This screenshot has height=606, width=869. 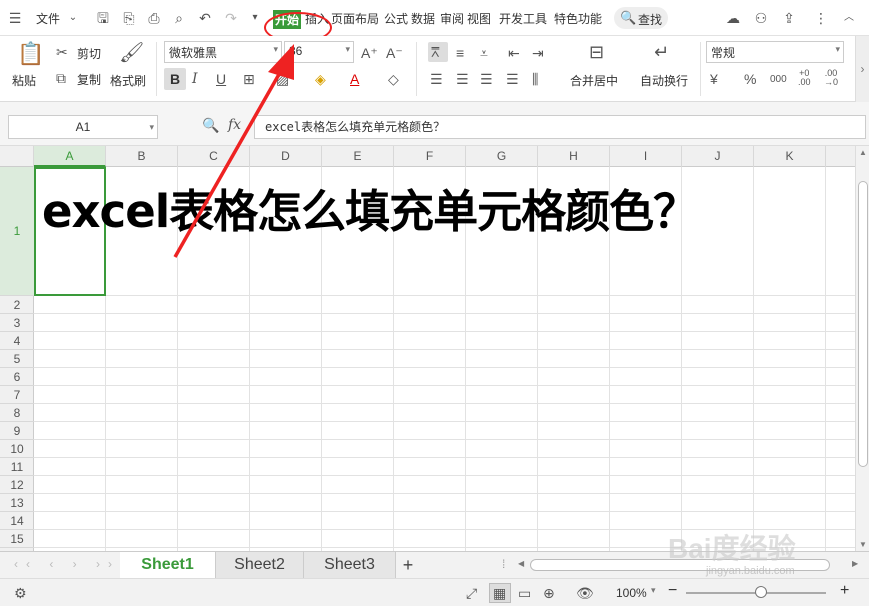 What do you see at coordinates (223, 52) in the screenshot?
I see `font-name-select: 微软雅黑 ▾` at bounding box center [223, 52].